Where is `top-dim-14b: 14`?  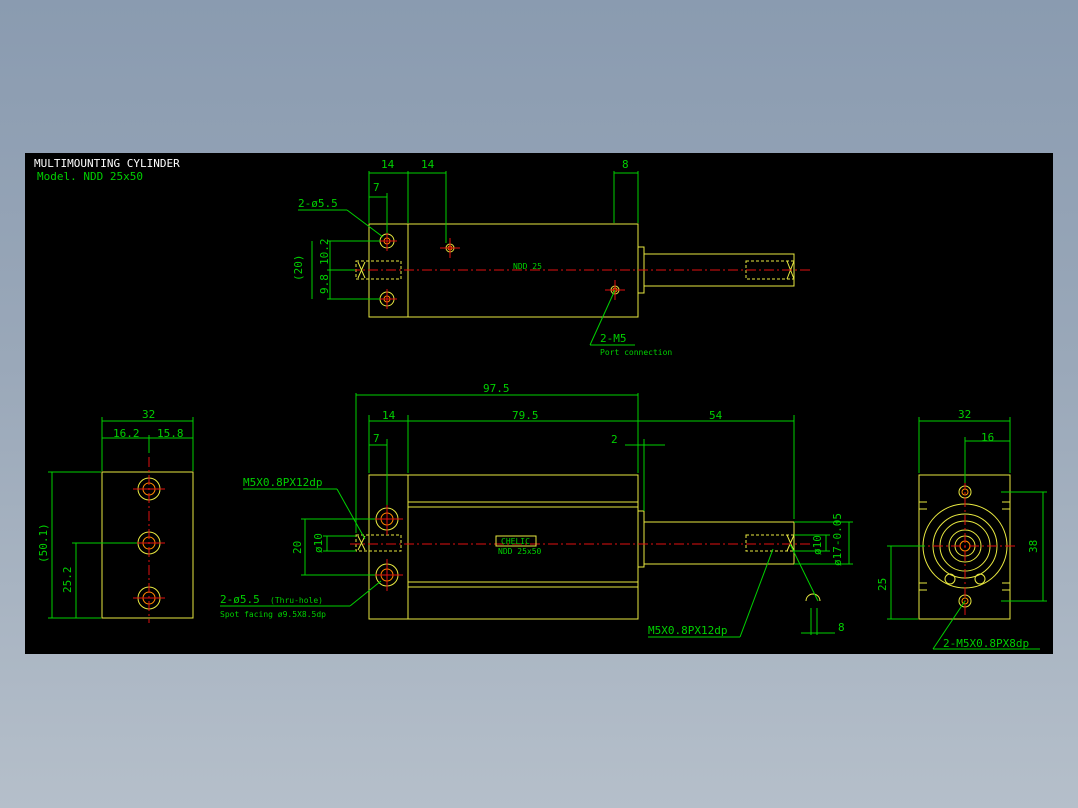 top-dim-14b: 14 is located at coordinates (428, 164).